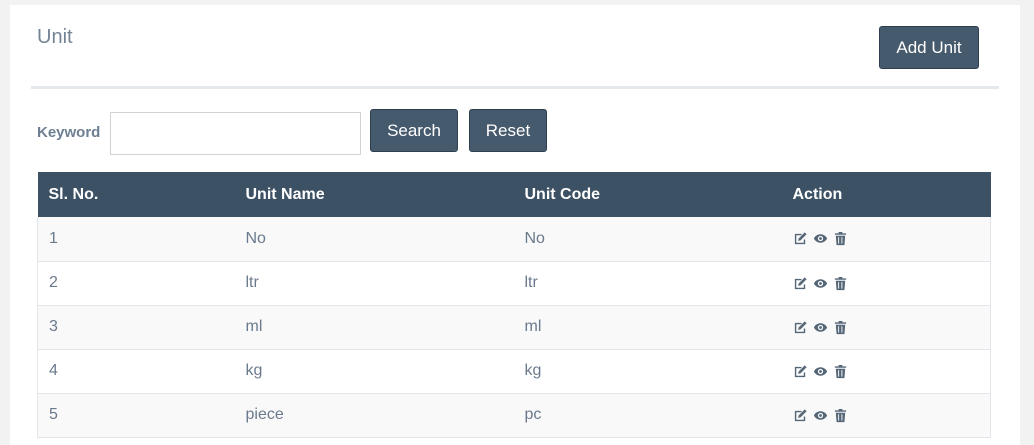  Describe the element at coordinates (255, 238) in the screenshot. I see `cell-unit-name: No` at that location.